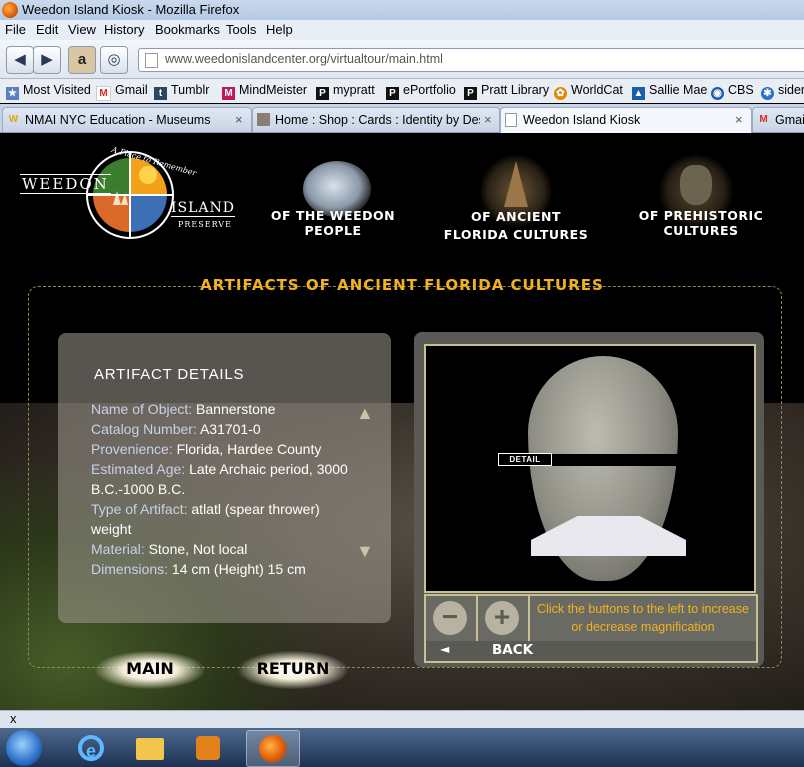 This screenshot has height=767, width=804. I want to click on bookmark-most-visited: ★ Most Visited, so click(48, 91).